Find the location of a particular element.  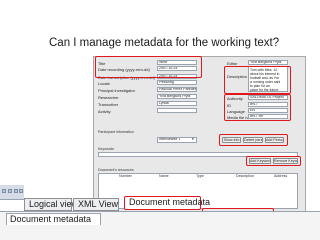

participant-section-label: Participant information is located at coordinates (116, 132).